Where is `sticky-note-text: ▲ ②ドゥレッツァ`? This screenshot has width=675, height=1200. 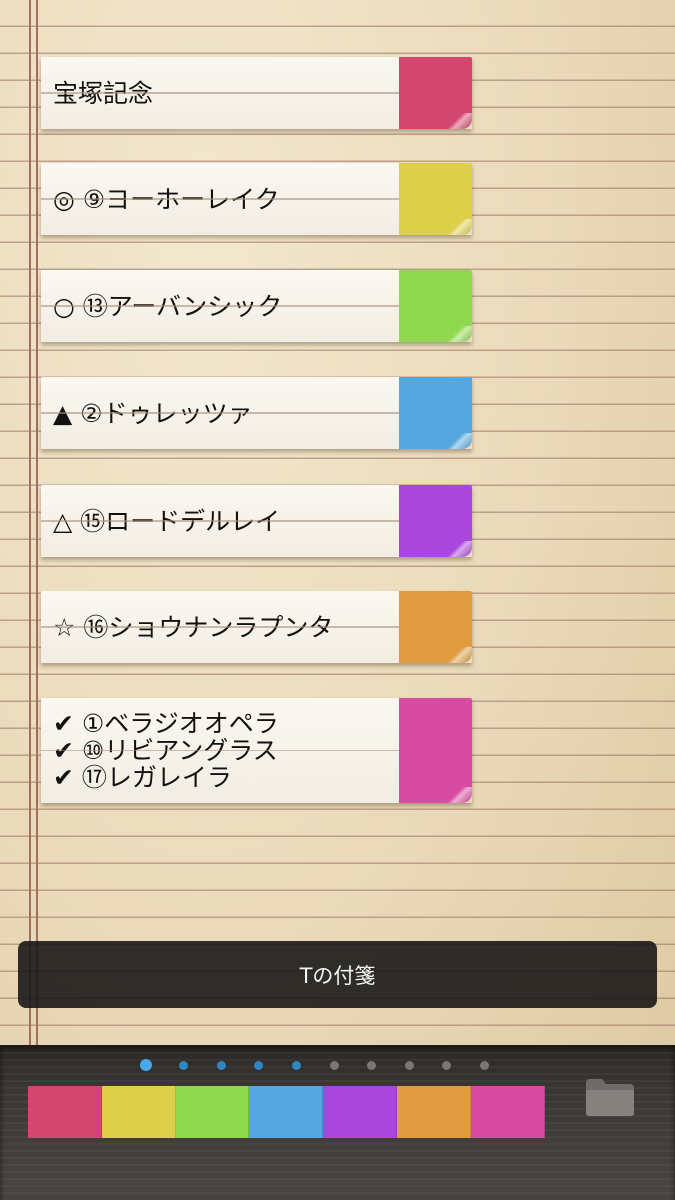 sticky-note-text: ▲ ②ドゥレッツァ is located at coordinates (153, 413).